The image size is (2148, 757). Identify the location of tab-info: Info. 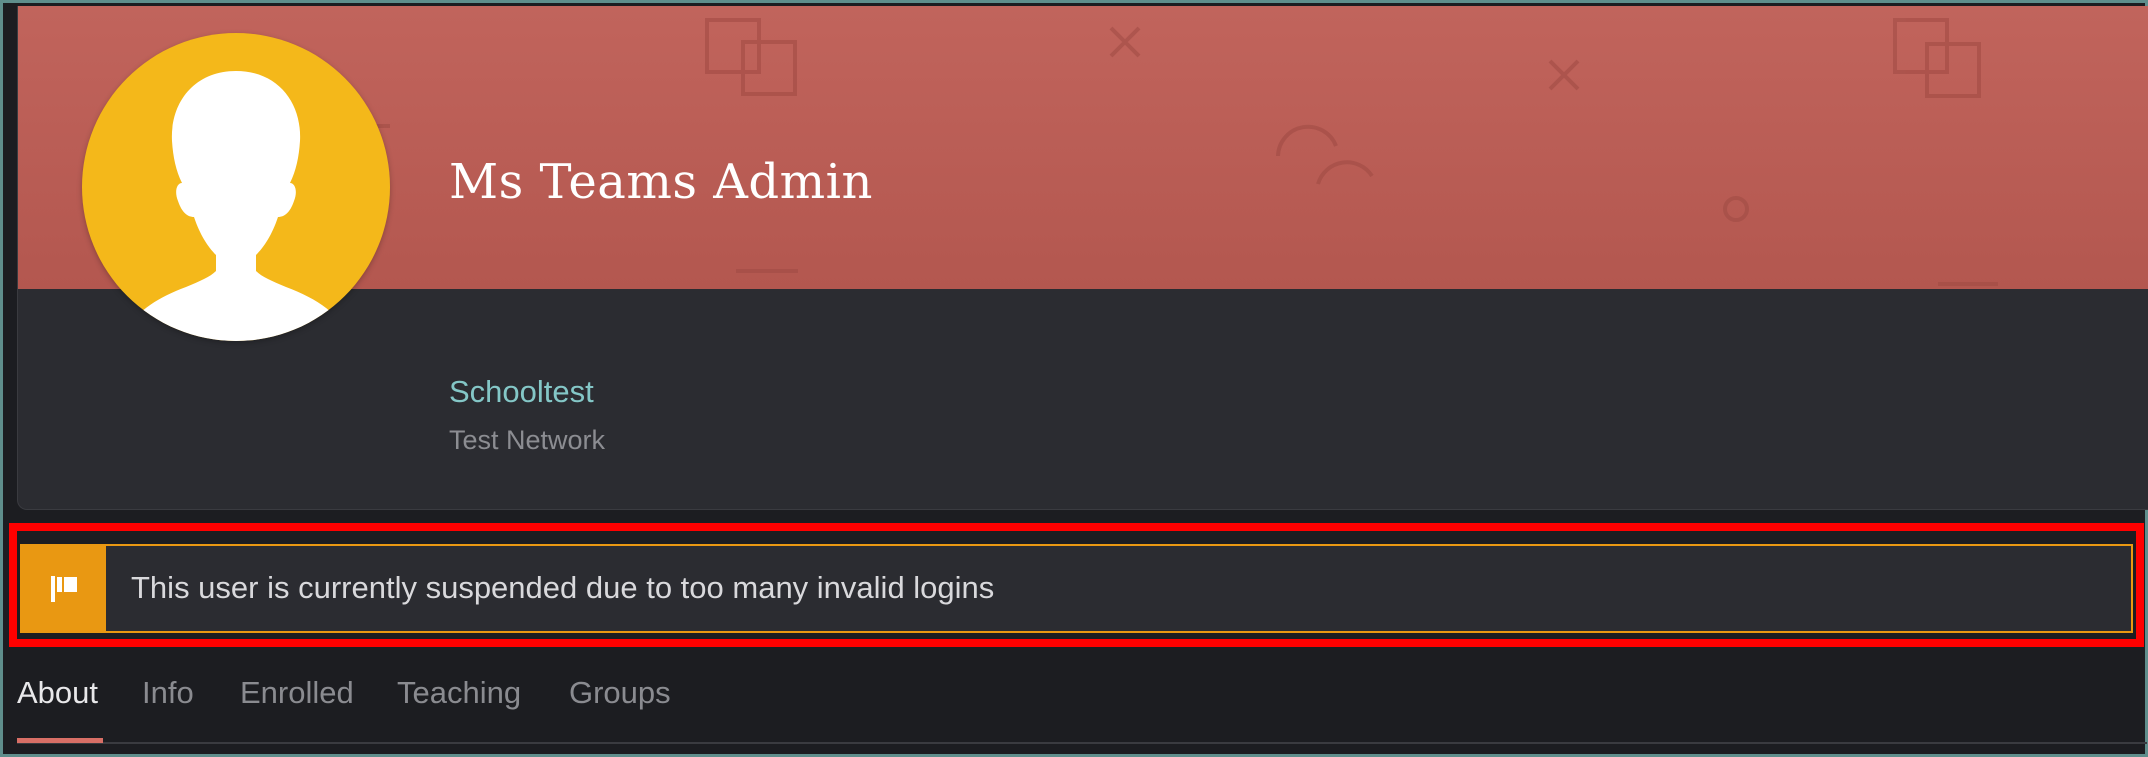
(168, 693).